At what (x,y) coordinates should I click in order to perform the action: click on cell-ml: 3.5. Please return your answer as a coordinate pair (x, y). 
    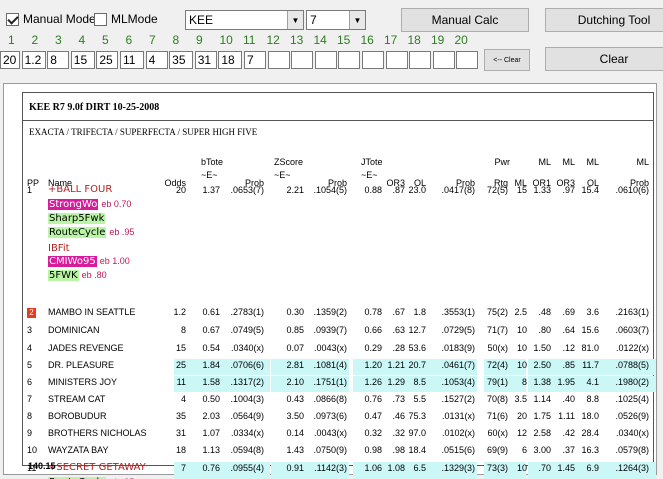
    Looking at the image, I should click on (520, 399).